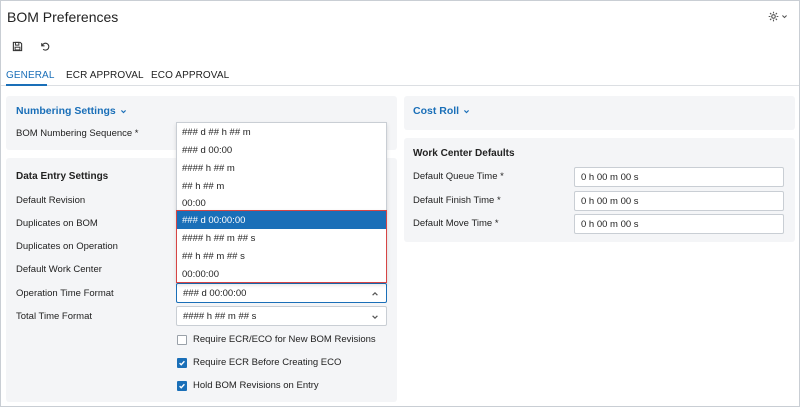 The width and height of the screenshot is (800, 407). I want to click on dropdown-option: ### d 00:00, so click(281, 150).